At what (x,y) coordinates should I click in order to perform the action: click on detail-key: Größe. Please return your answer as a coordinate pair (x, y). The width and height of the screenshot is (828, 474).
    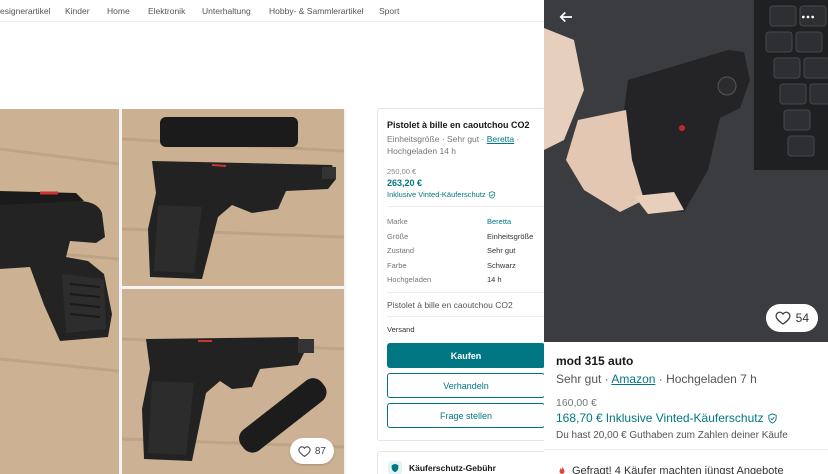
    Looking at the image, I should click on (398, 236).